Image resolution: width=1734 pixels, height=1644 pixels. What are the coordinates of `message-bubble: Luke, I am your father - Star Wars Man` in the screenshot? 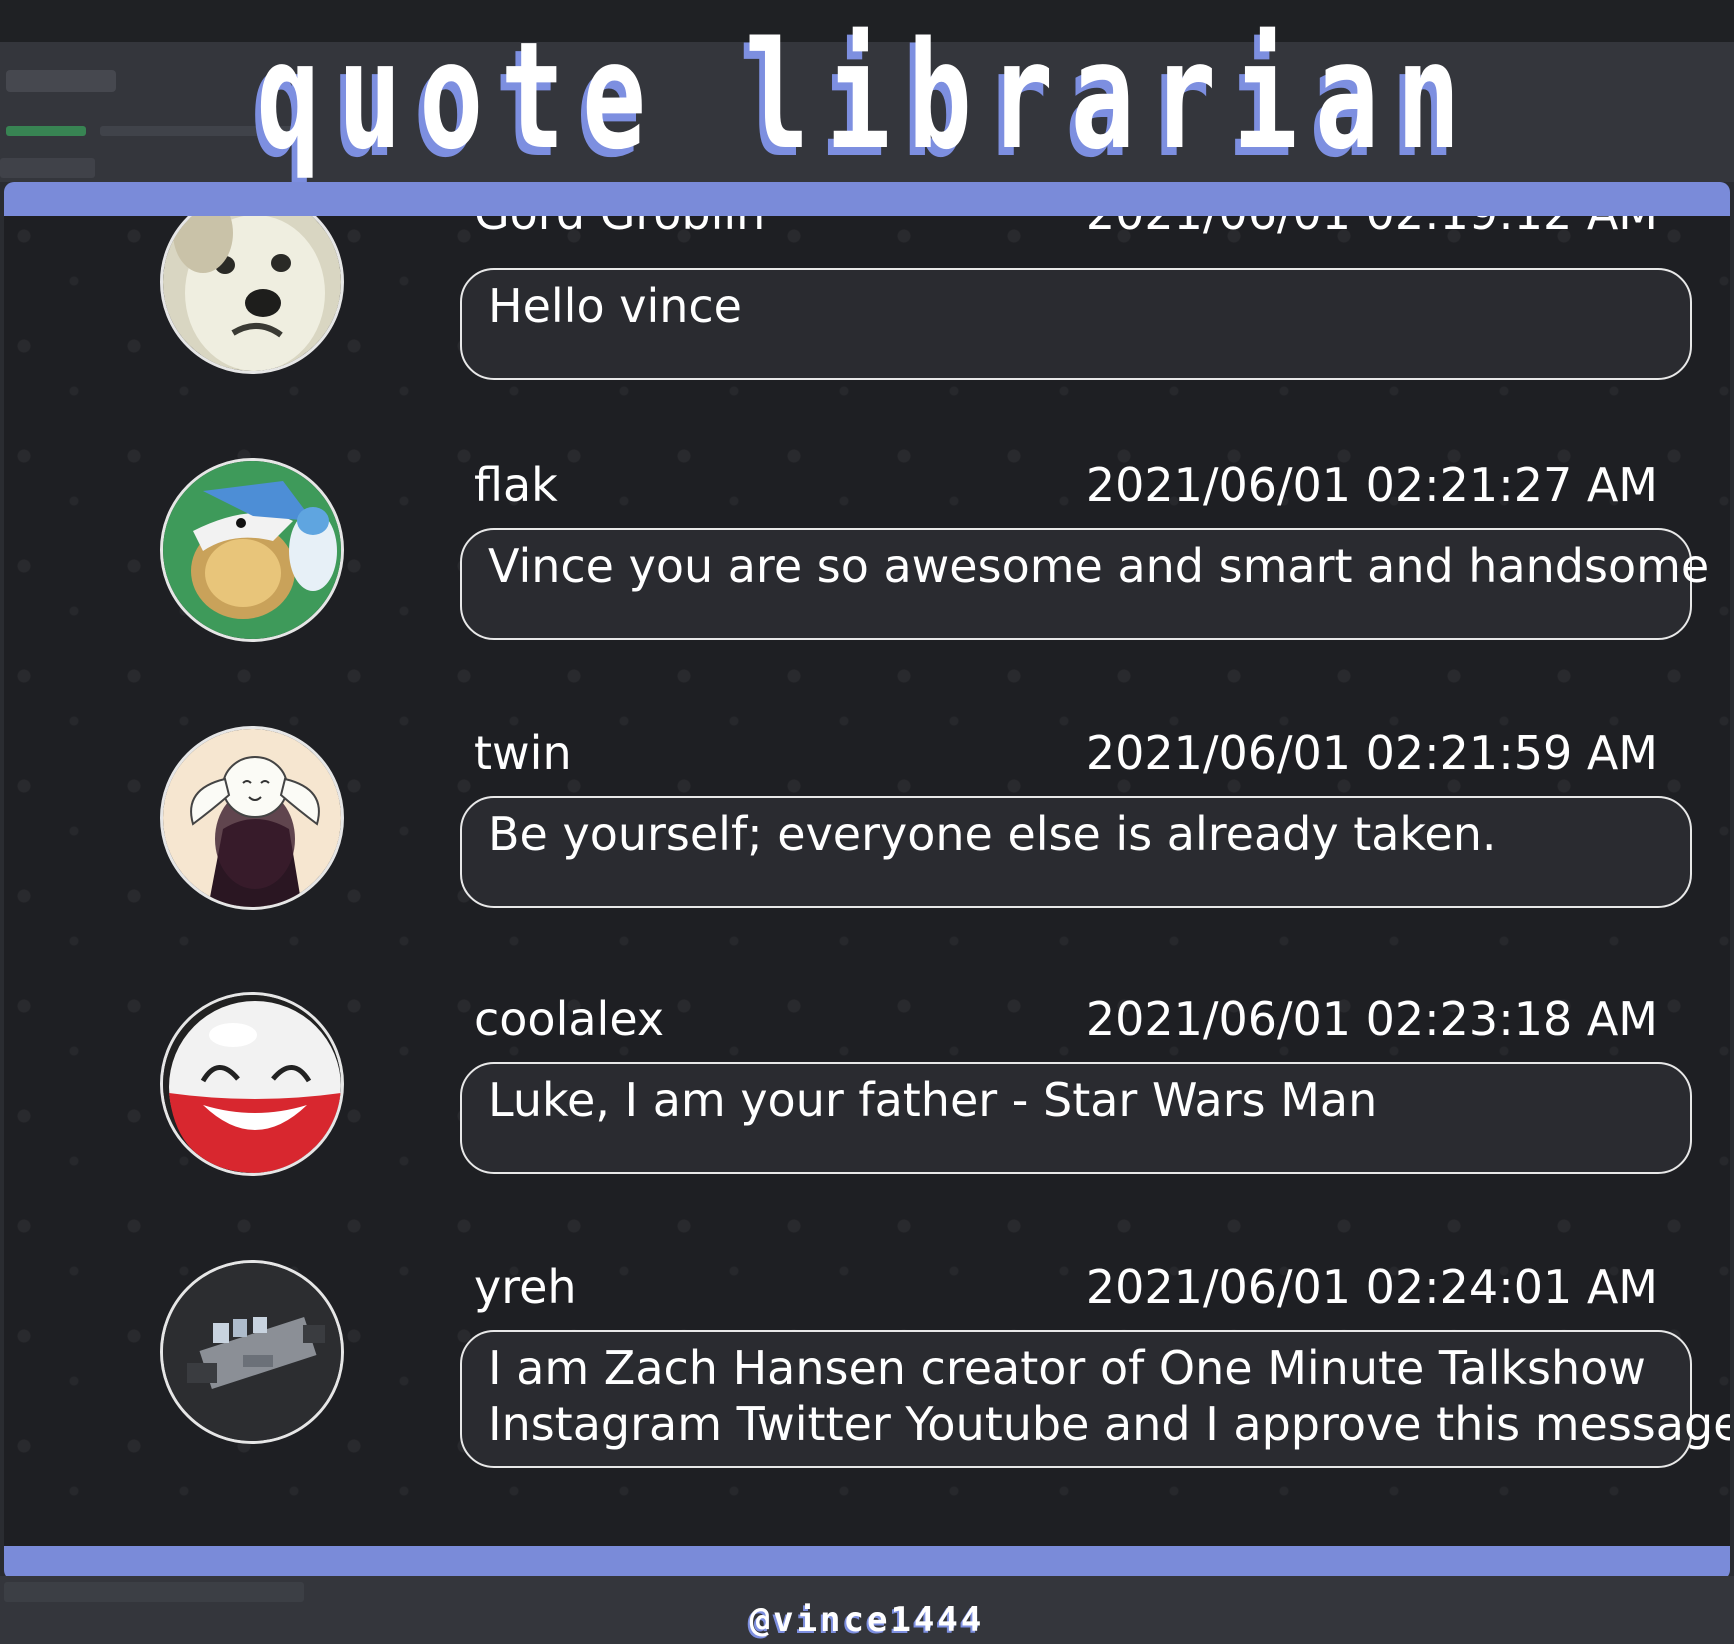 It's located at (1076, 1118).